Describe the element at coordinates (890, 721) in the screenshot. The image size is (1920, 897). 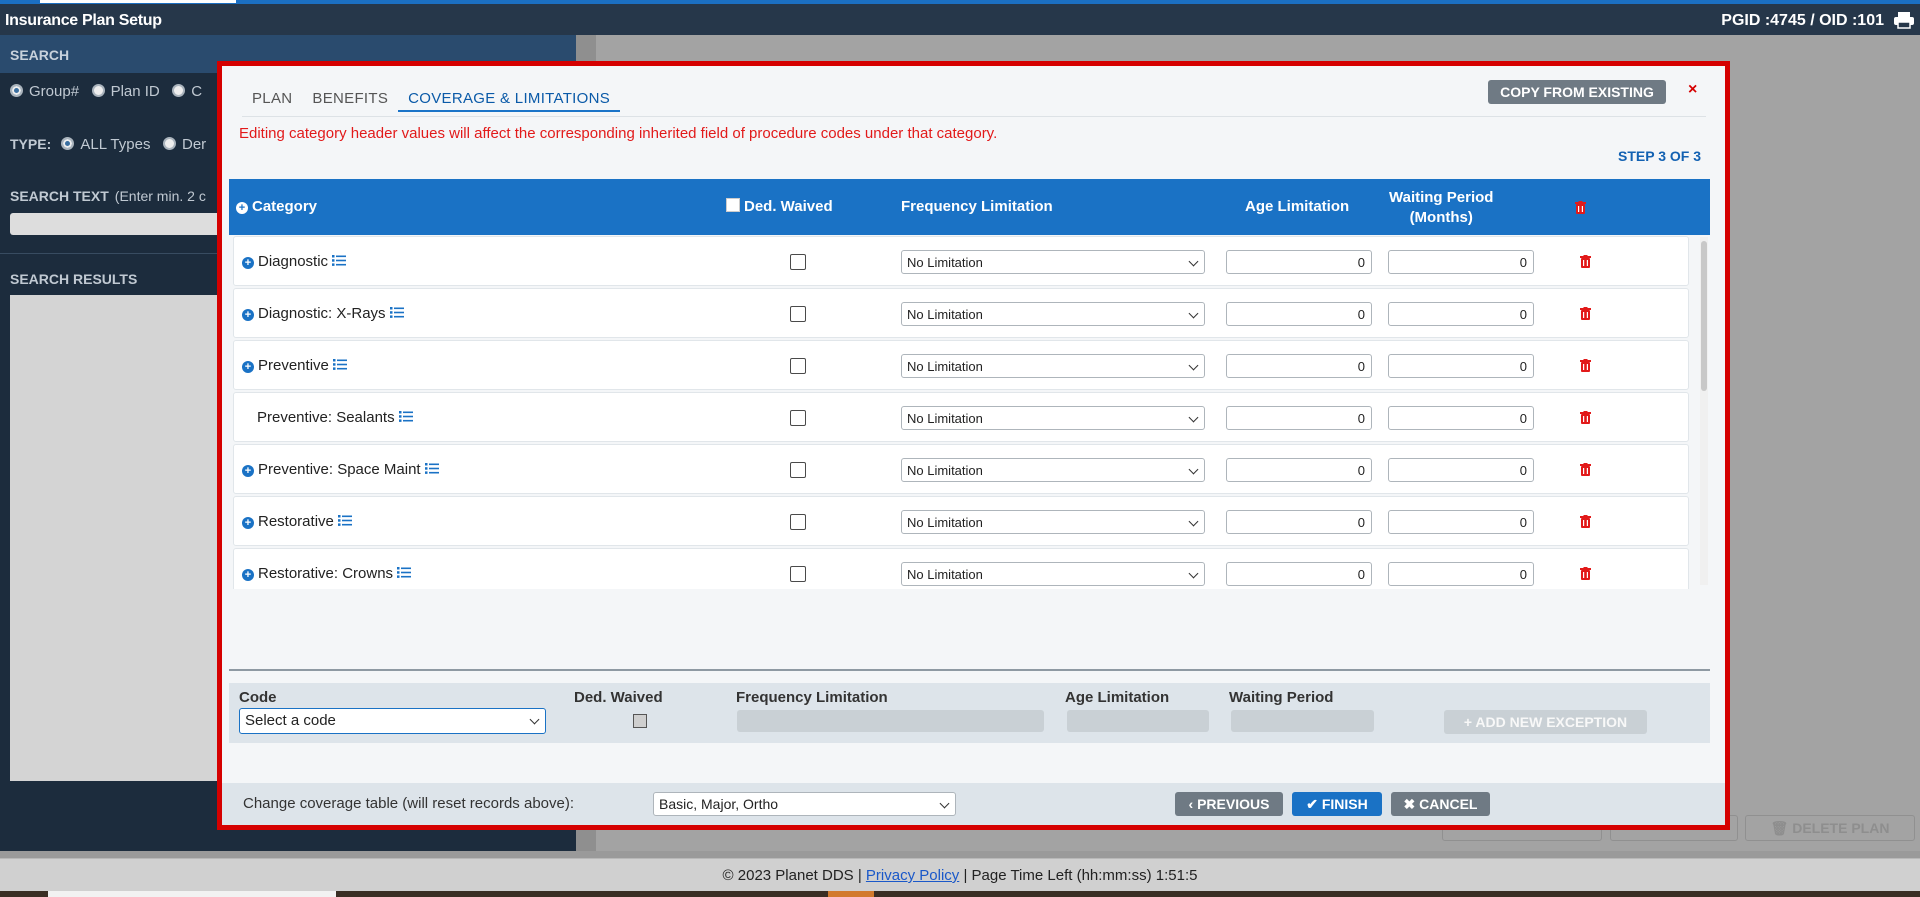
I see `exc-frequency-field` at that location.